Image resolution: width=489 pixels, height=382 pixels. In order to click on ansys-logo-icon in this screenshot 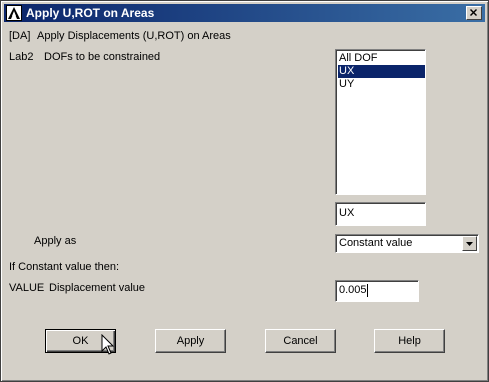, I will do `click(14, 13)`.